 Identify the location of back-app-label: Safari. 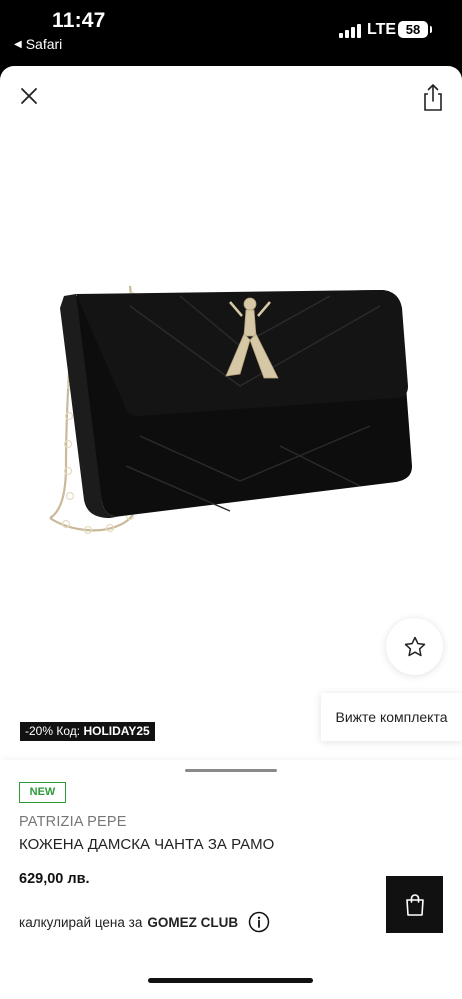
(44, 44).